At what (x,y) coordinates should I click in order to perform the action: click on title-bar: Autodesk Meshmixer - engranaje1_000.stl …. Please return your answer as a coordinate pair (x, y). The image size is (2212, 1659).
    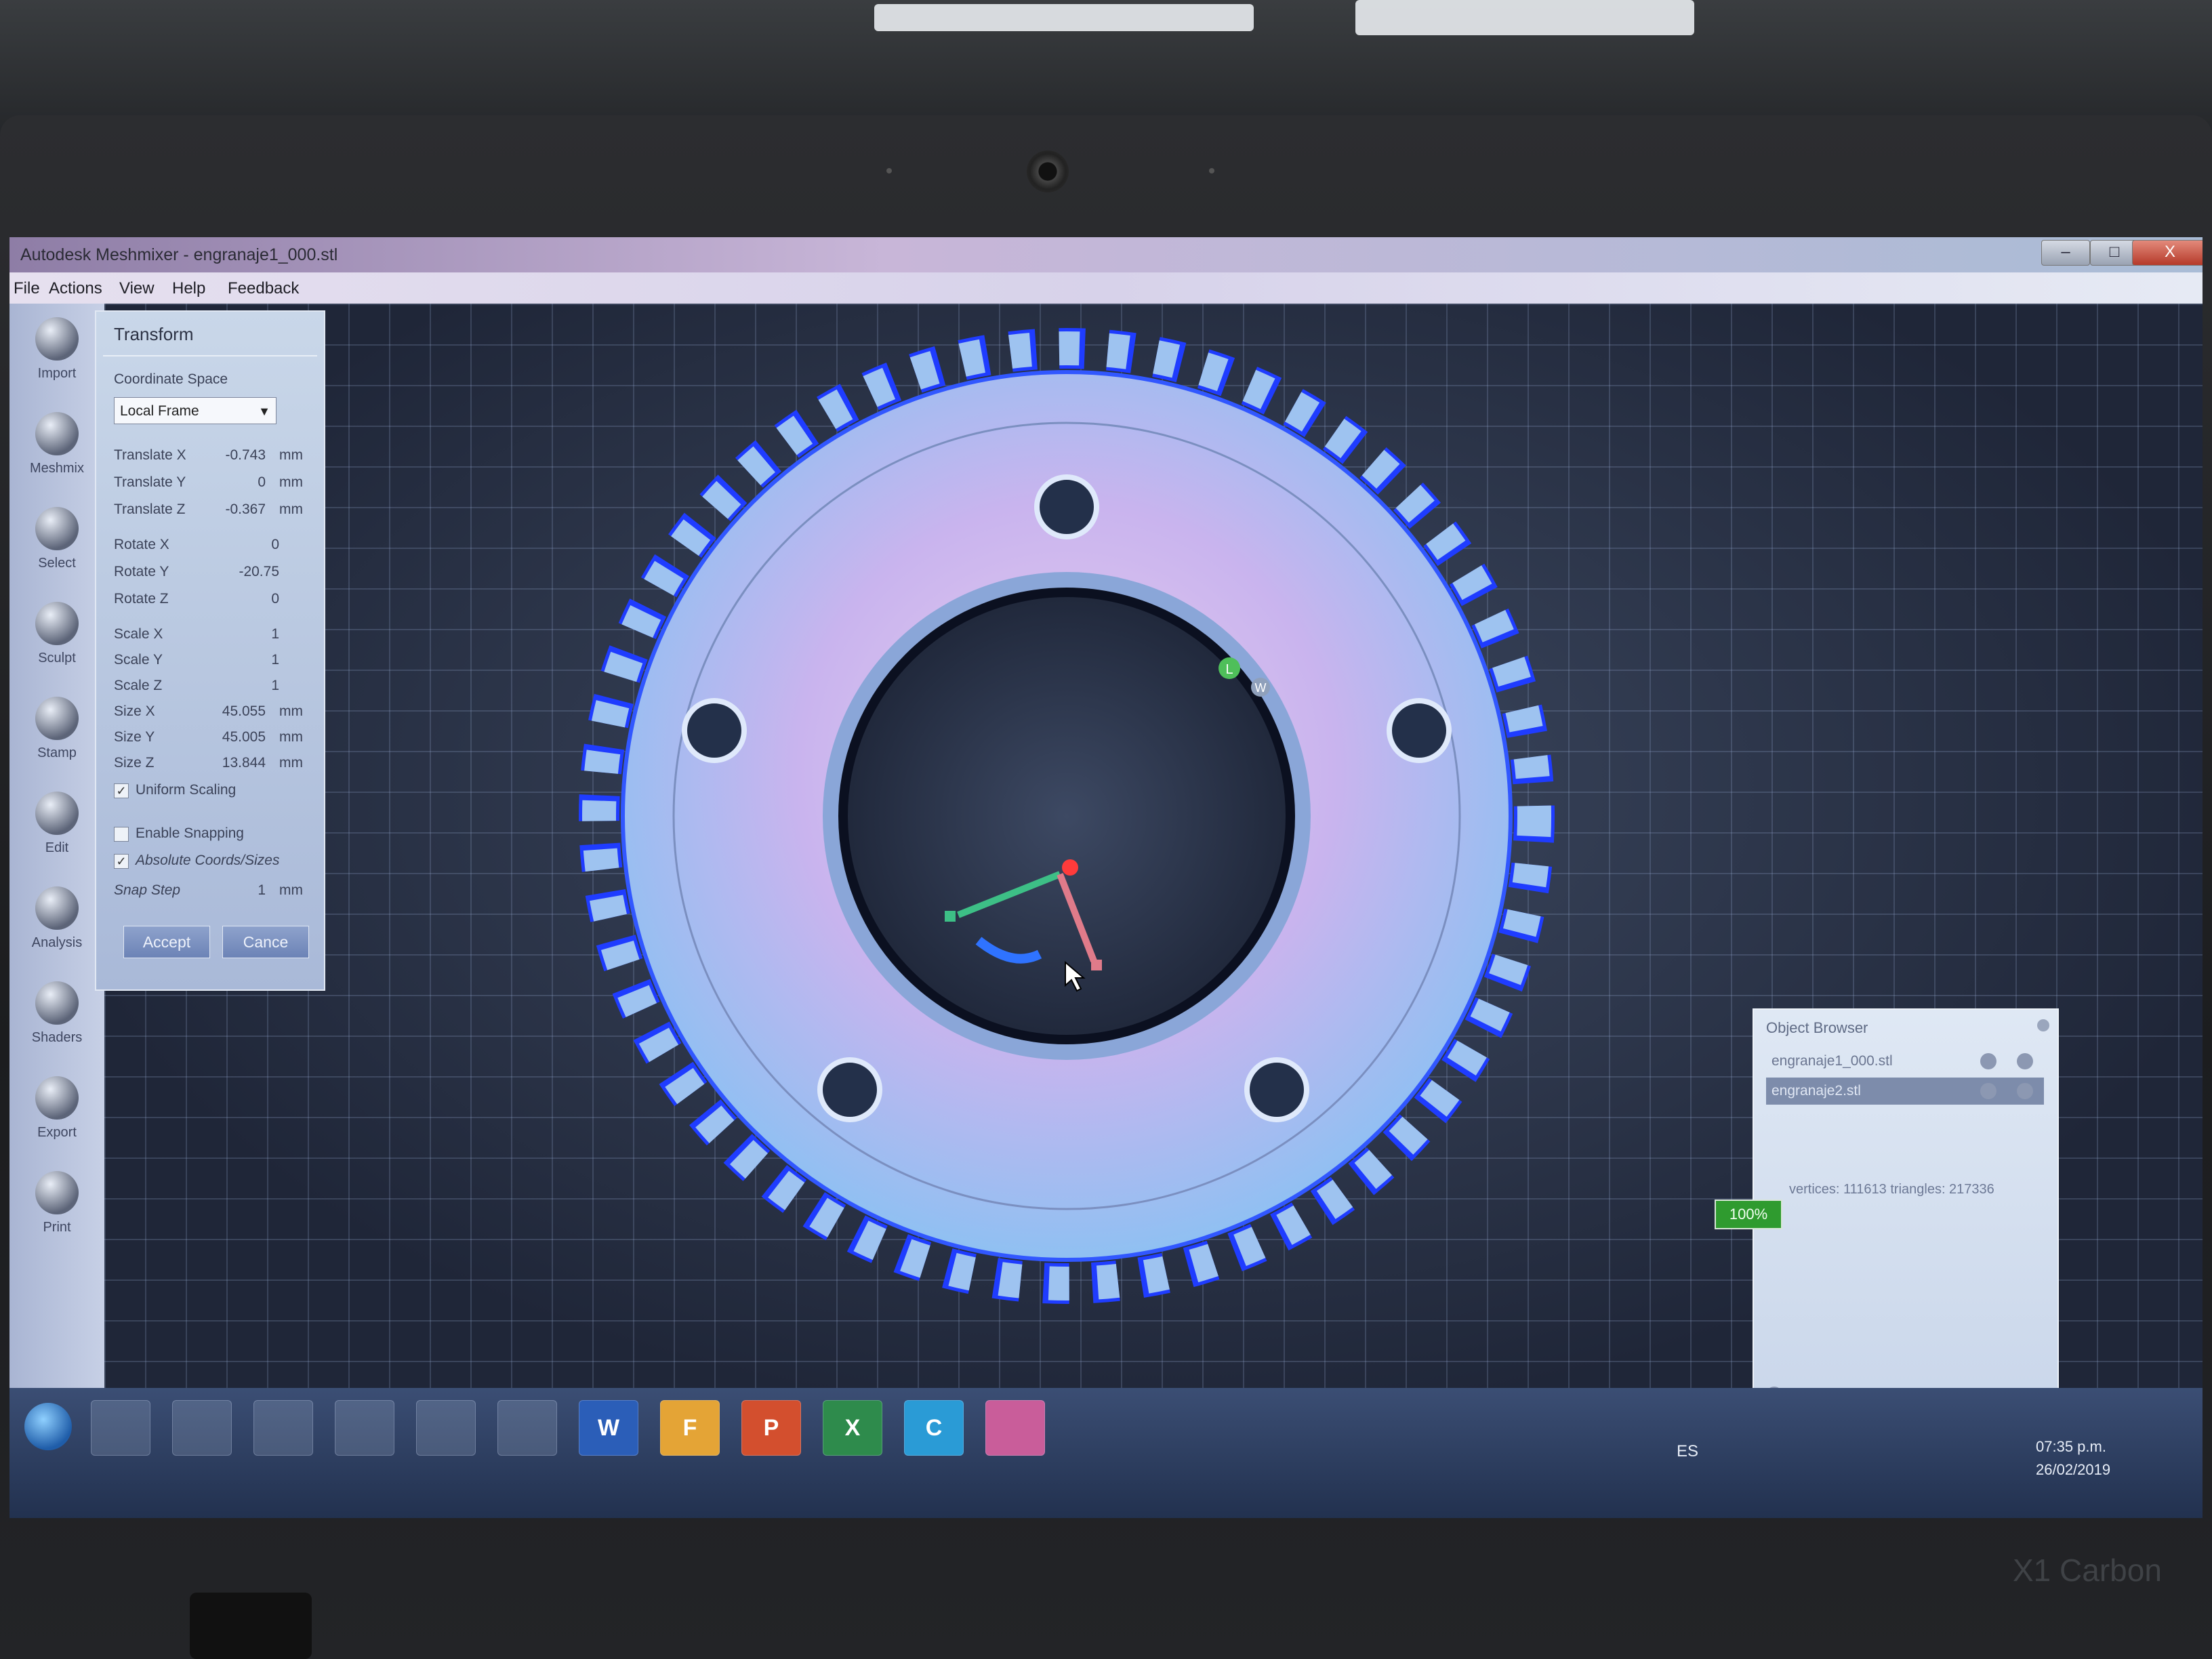
    Looking at the image, I should click on (1106, 254).